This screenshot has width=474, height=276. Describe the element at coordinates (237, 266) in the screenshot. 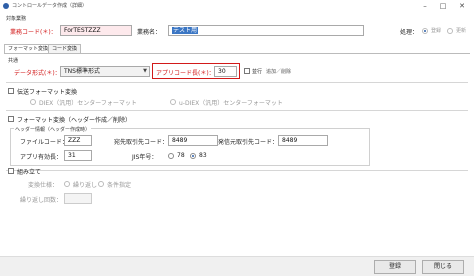

I see `footer-bar: 登録 閉じる` at that location.